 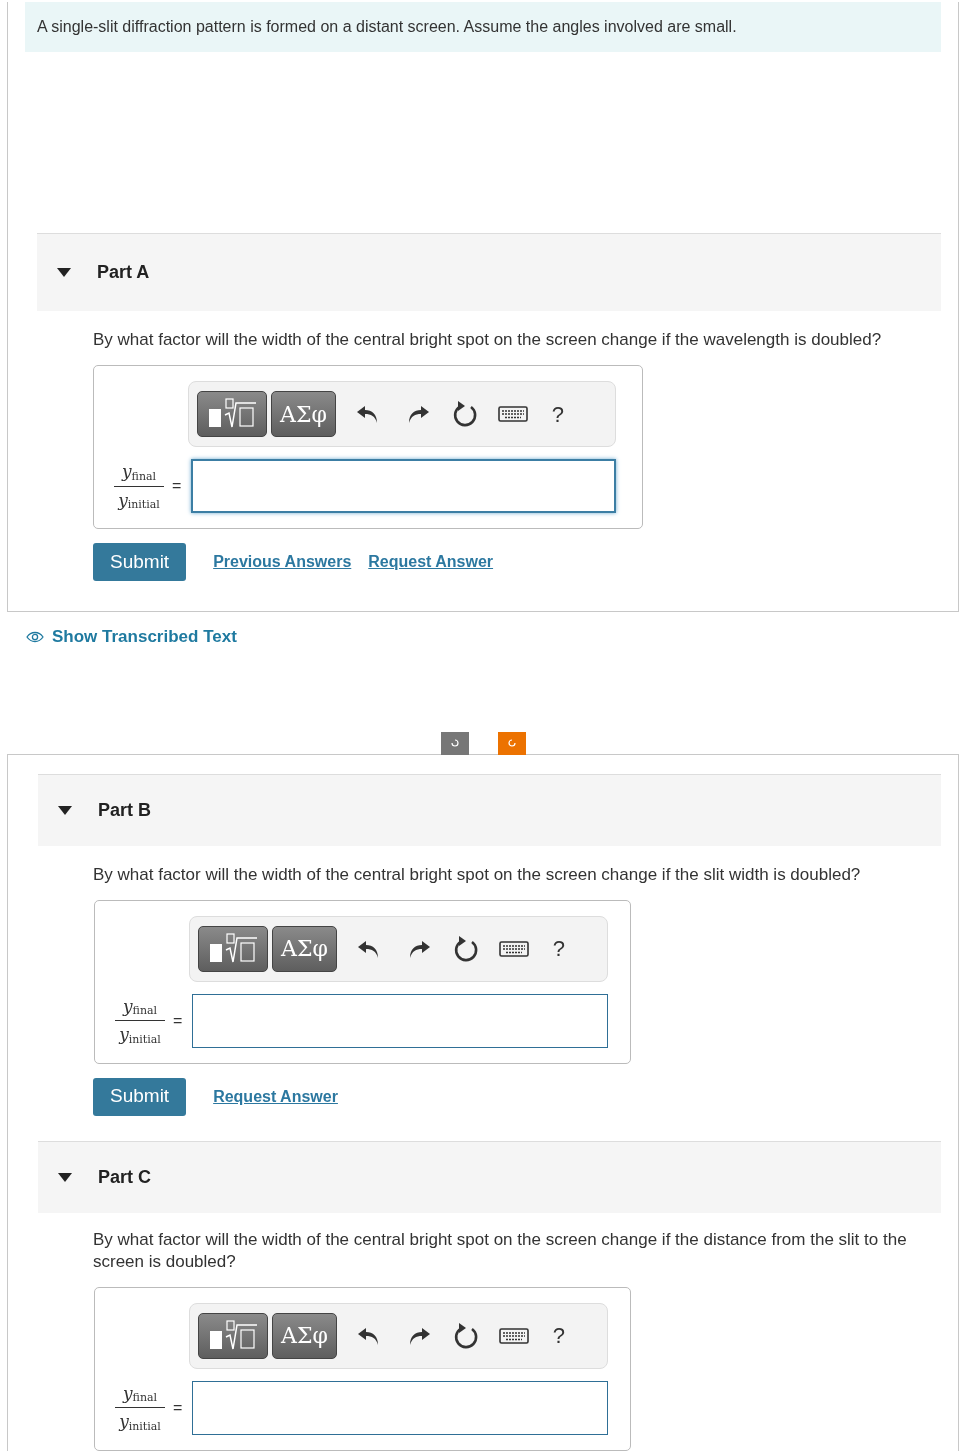 What do you see at coordinates (488, 340) in the screenshot?
I see `question-text: By what factor will the width of the central bright spot on the screen change if the wavelength is doubled?` at bounding box center [488, 340].